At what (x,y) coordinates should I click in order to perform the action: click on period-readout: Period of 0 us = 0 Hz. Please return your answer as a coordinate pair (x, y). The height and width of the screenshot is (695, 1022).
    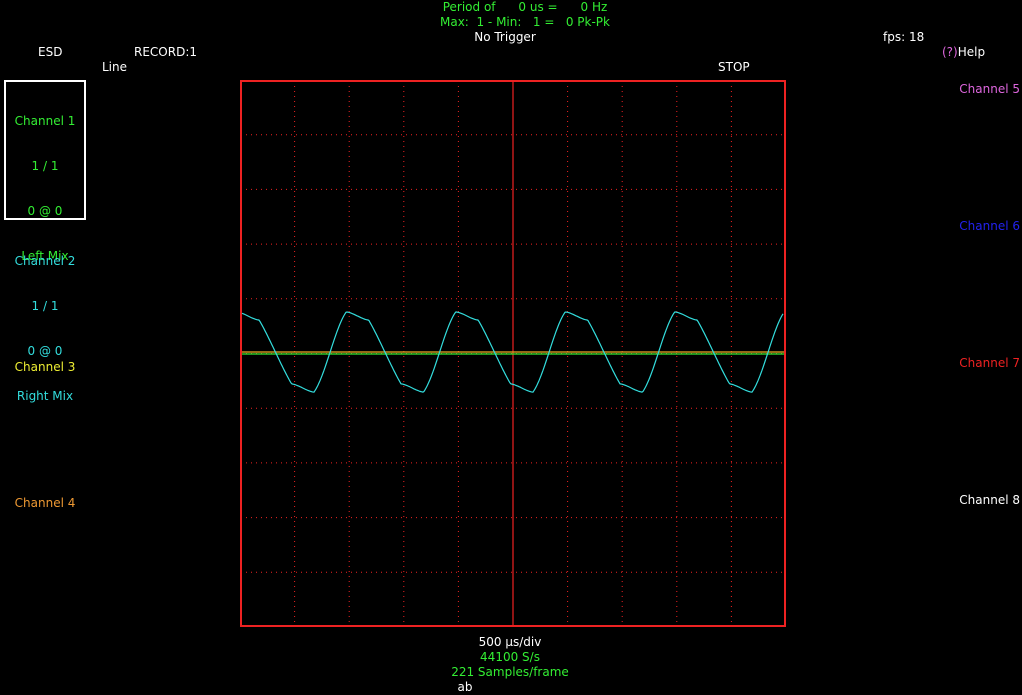
    Looking at the image, I should click on (525, 7).